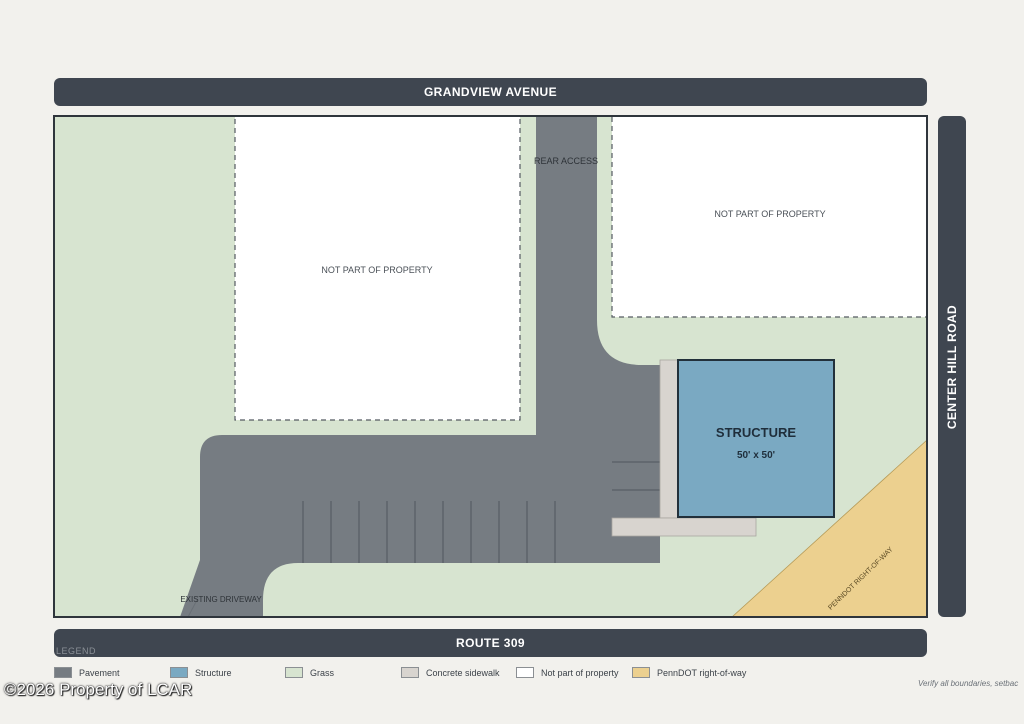  Describe the element at coordinates (213, 672) in the screenshot. I see `legend-label: Structure` at that location.